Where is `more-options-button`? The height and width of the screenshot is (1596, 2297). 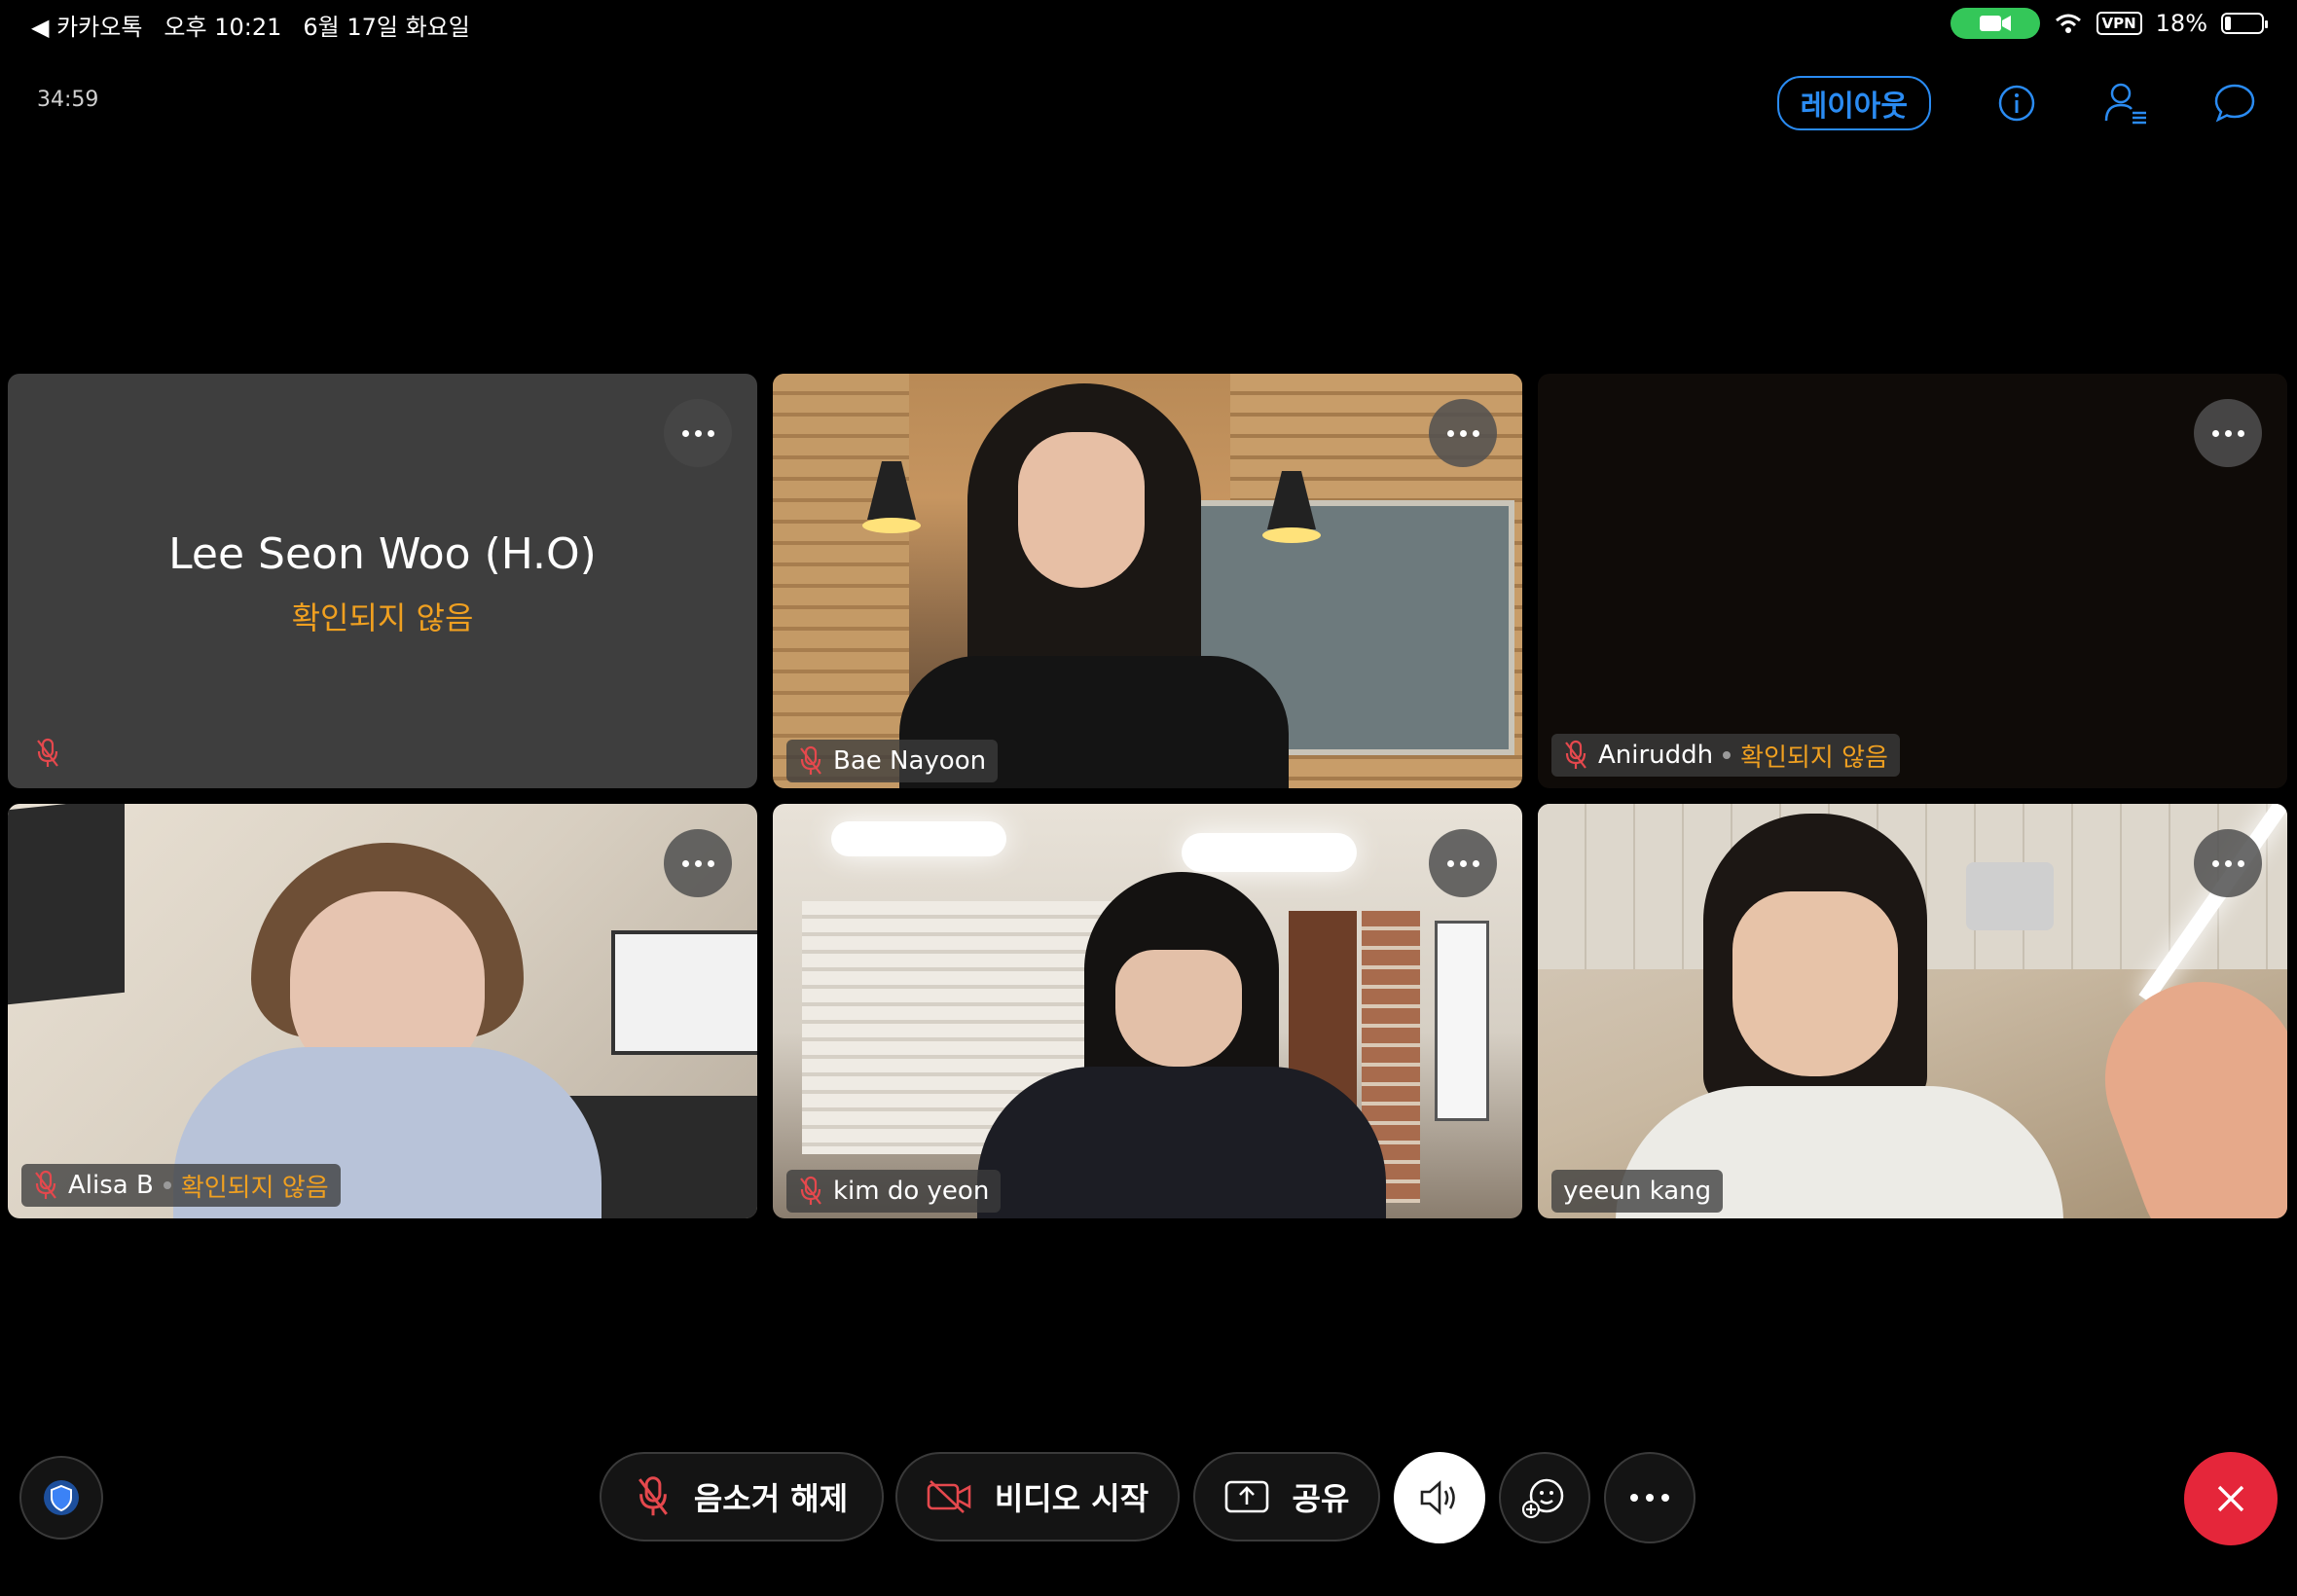
more-options-button is located at coordinates (1649, 1498).